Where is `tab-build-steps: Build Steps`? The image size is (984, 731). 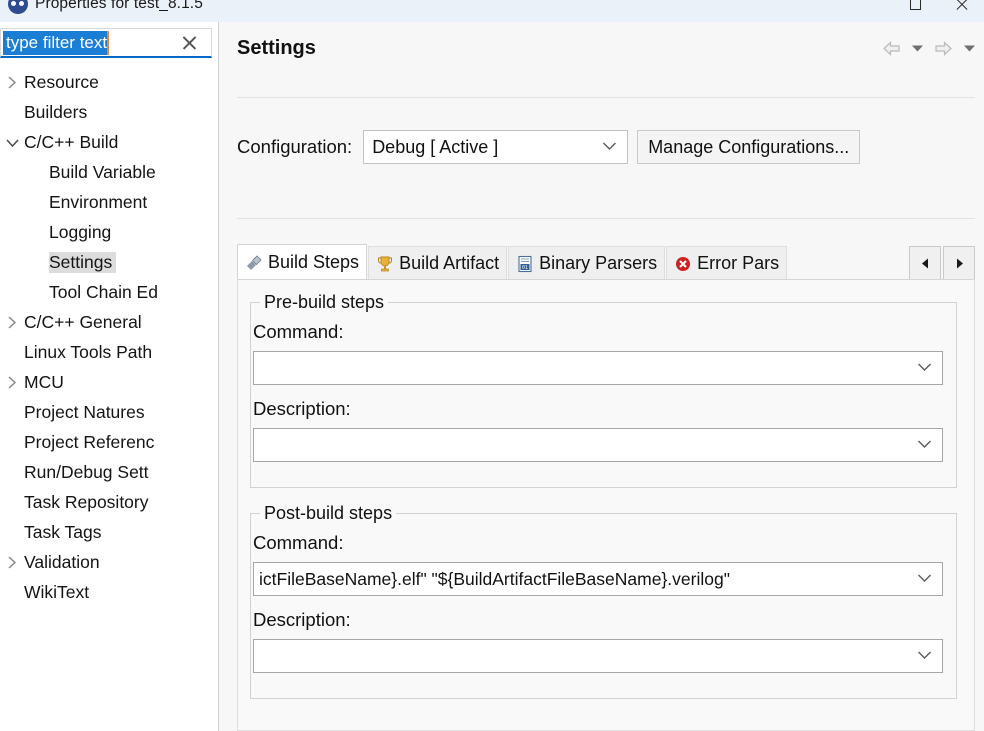 tab-build-steps: Build Steps is located at coordinates (302, 262).